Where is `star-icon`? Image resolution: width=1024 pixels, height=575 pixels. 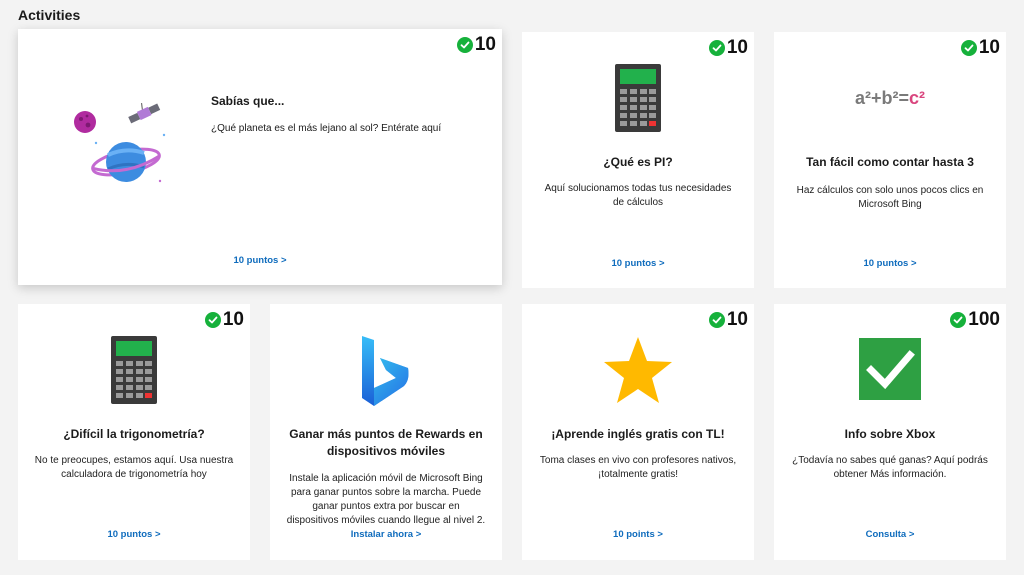
star-icon is located at coordinates (638, 370).